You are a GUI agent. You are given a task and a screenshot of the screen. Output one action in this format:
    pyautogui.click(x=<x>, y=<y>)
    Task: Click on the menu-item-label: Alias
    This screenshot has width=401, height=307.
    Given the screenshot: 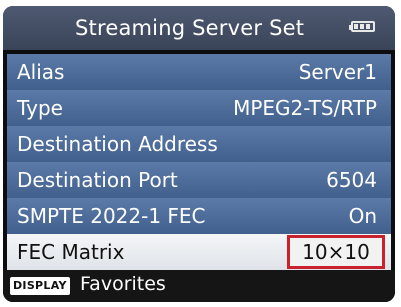 What is the action you would take?
    pyautogui.click(x=41, y=72)
    